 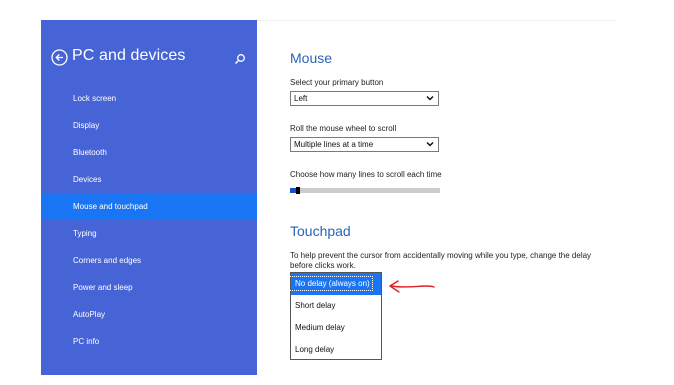 What do you see at coordinates (107, 260) in the screenshot?
I see `sidebar-item-label: Corners and edges` at bounding box center [107, 260].